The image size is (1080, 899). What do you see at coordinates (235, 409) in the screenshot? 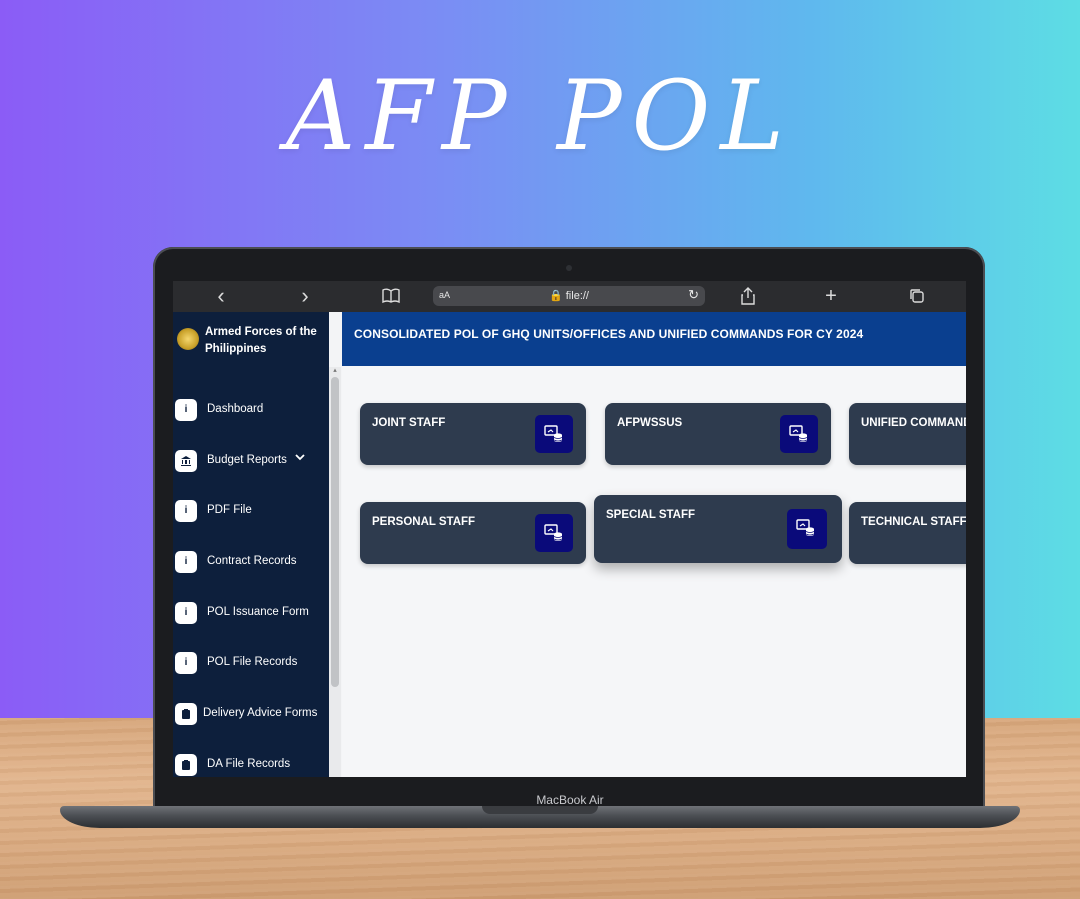
I see `sidebar-item-label: Dashboard` at bounding box center [235, 409].